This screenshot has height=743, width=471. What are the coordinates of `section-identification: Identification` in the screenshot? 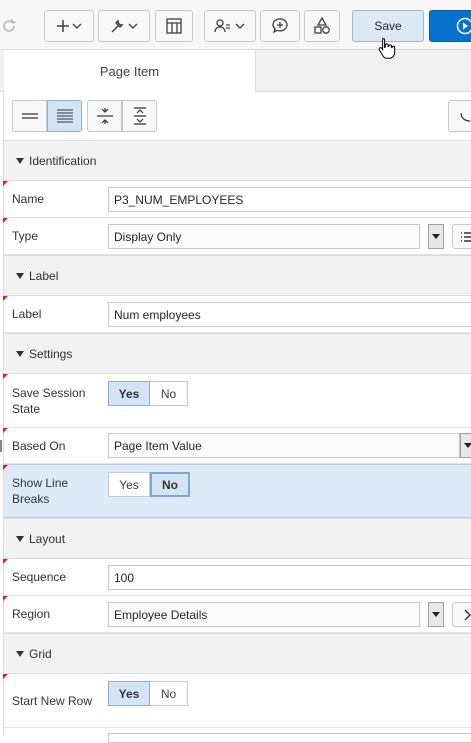 It's located at (237, 160).